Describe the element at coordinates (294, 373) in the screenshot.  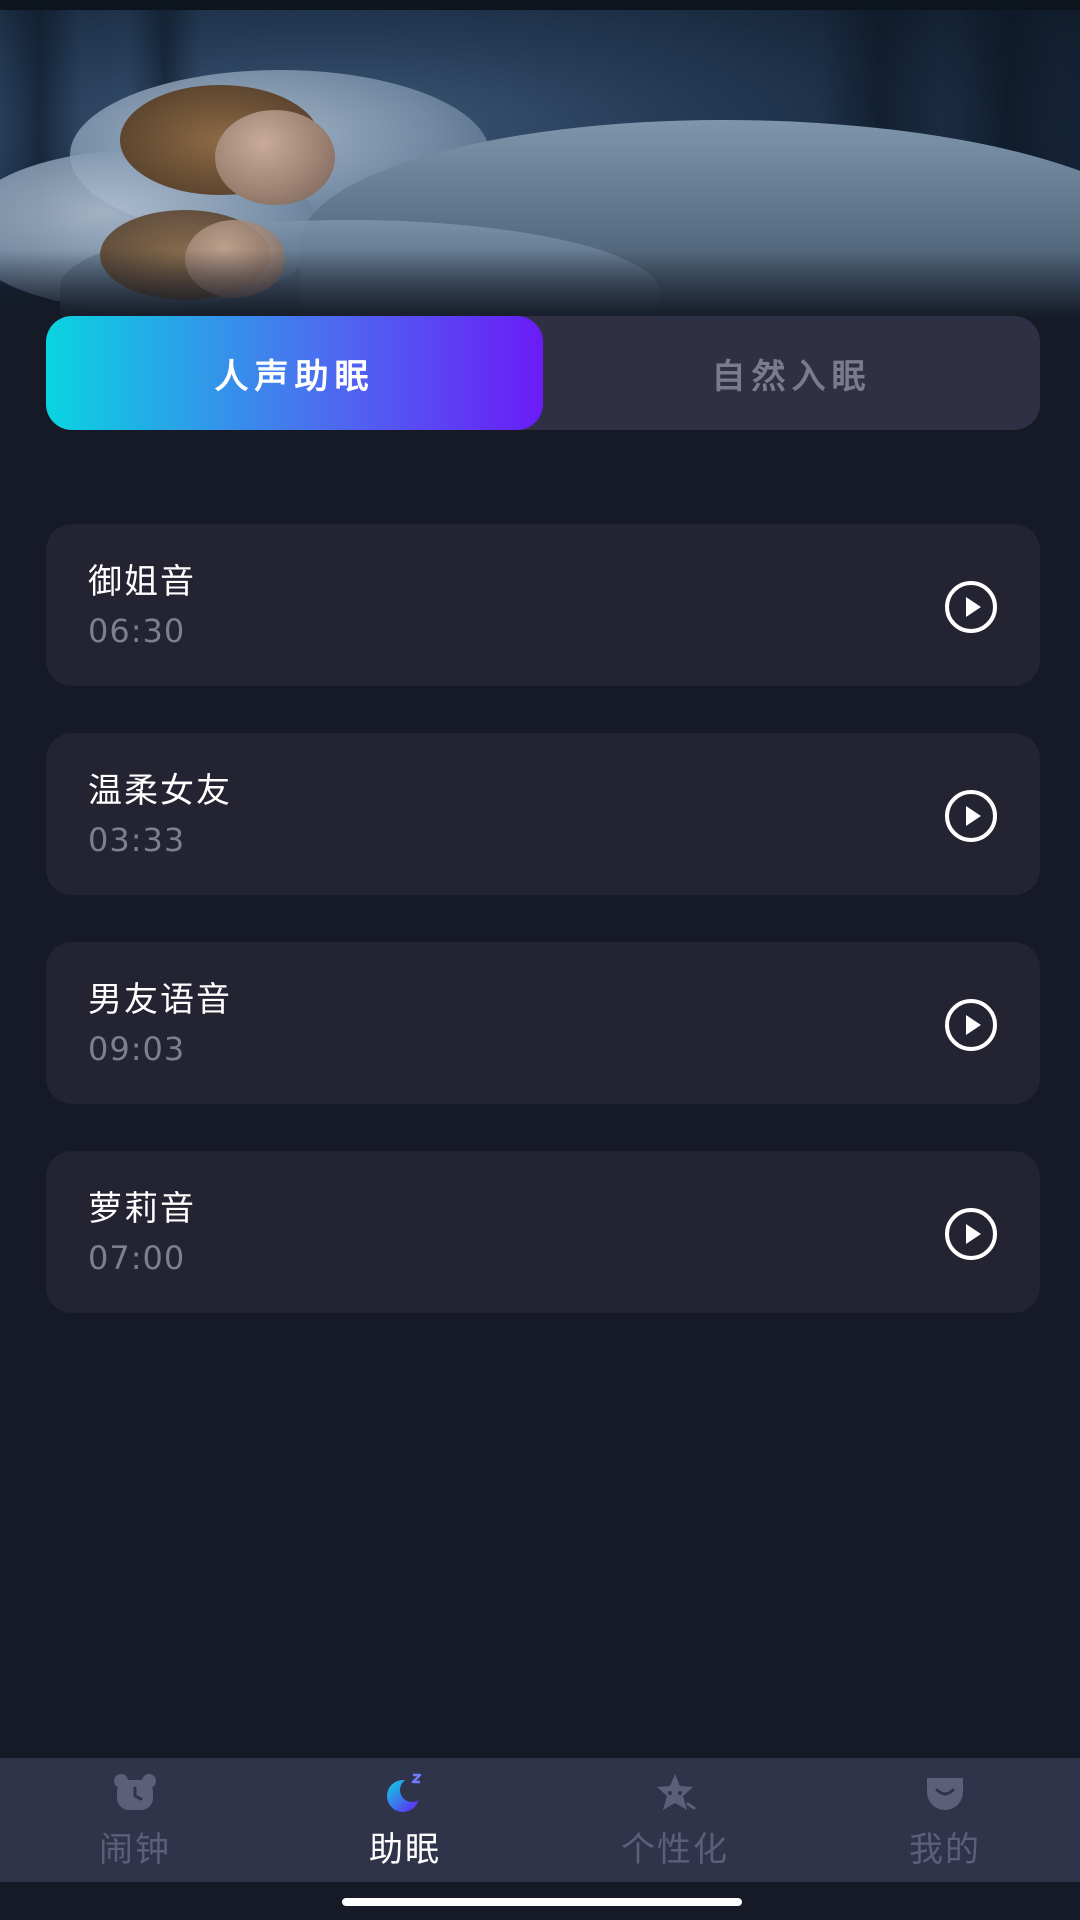
I see `tab-voice-sleep: 人声助眠` at that location.